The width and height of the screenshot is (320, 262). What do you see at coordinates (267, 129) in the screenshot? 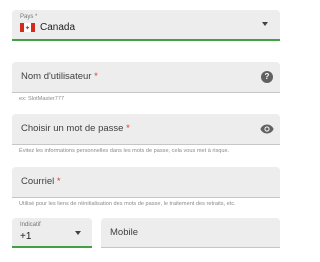
I see `eye-icon` at bounding box center [267, 129].